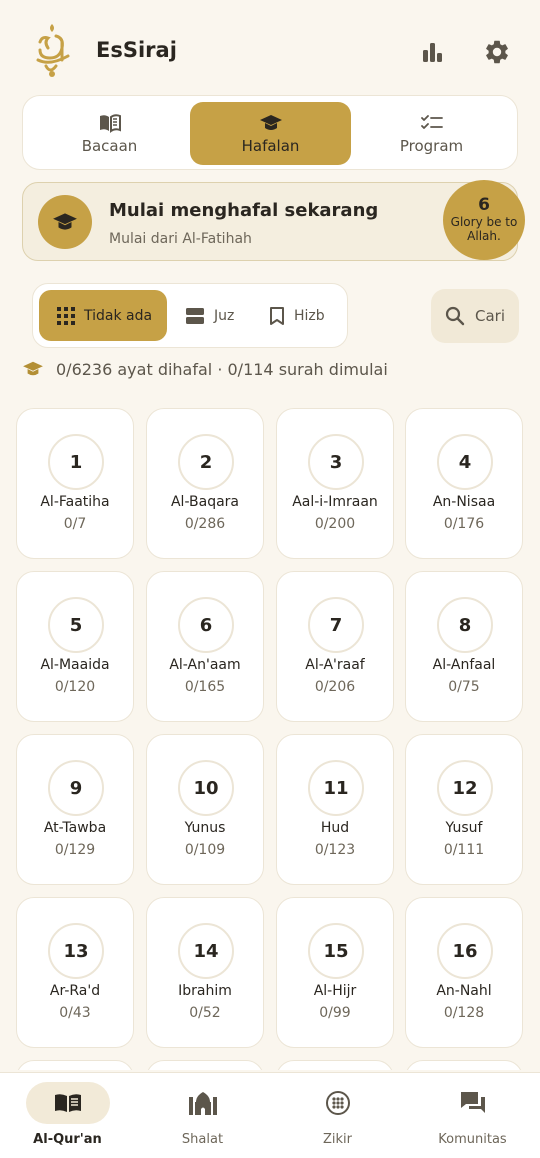 The height and width of the screenshot is (1158, 540). I want to click on surah-progress: 0/206, so click(335, 687).